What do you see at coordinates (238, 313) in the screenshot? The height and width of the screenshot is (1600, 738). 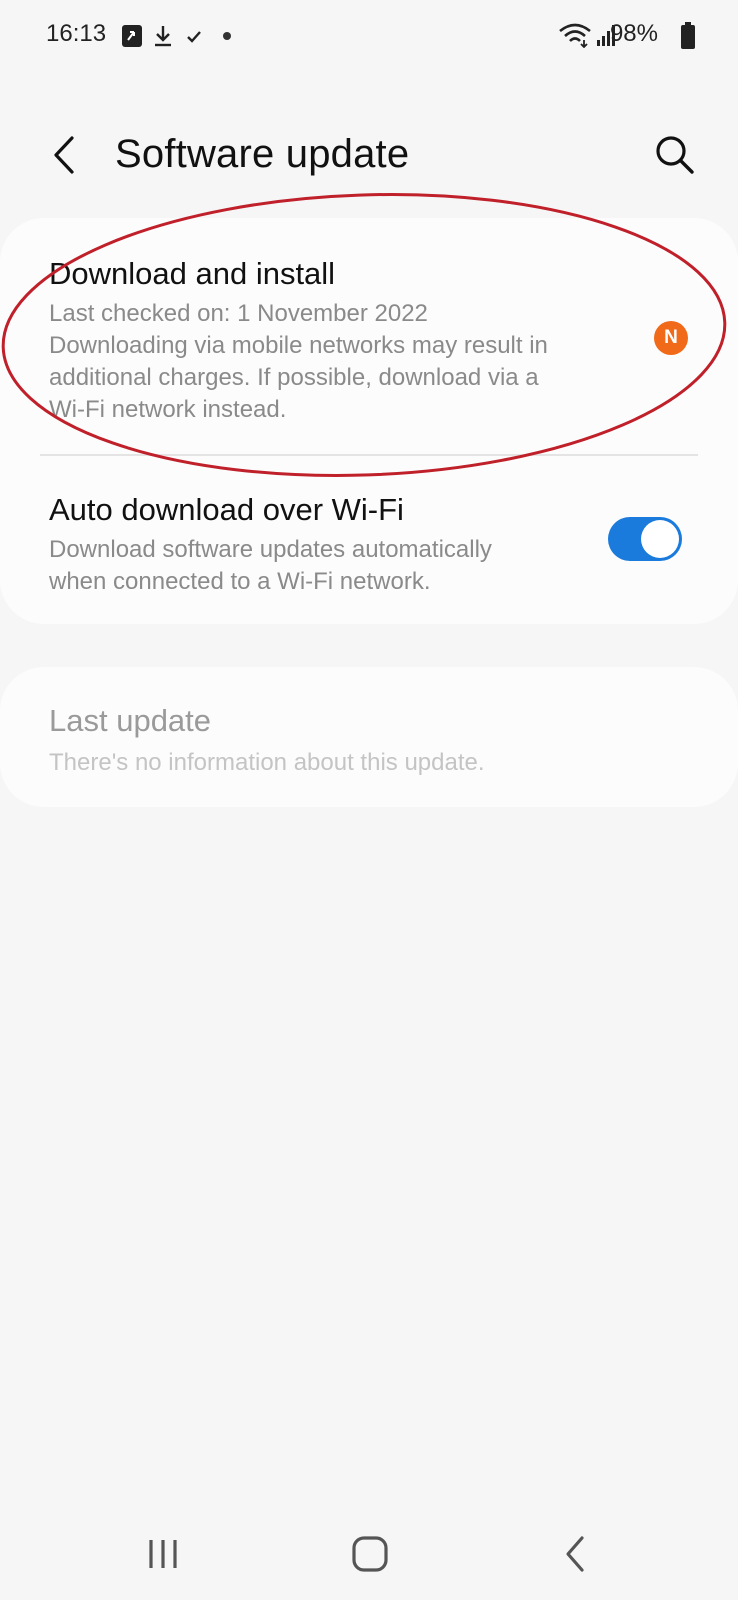 I see `last-checked-text: Last checked on: 1 November 2022` at bounding box center [238, 313].